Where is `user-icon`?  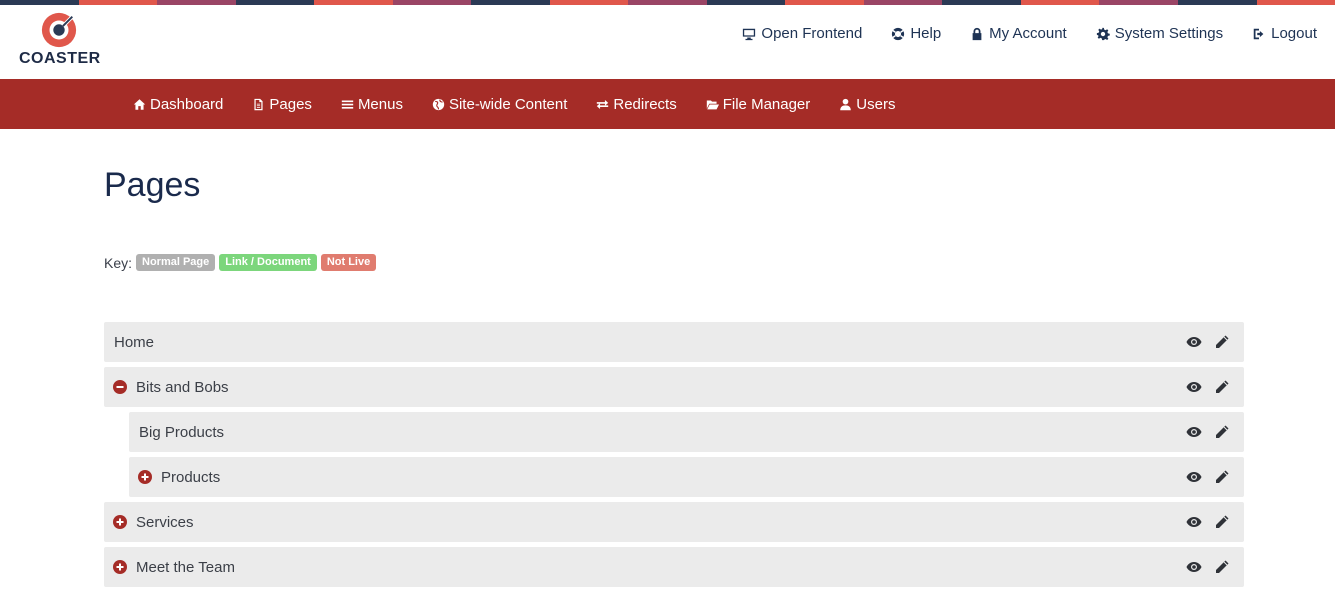
user-icon is located at coordinates (845, 104).